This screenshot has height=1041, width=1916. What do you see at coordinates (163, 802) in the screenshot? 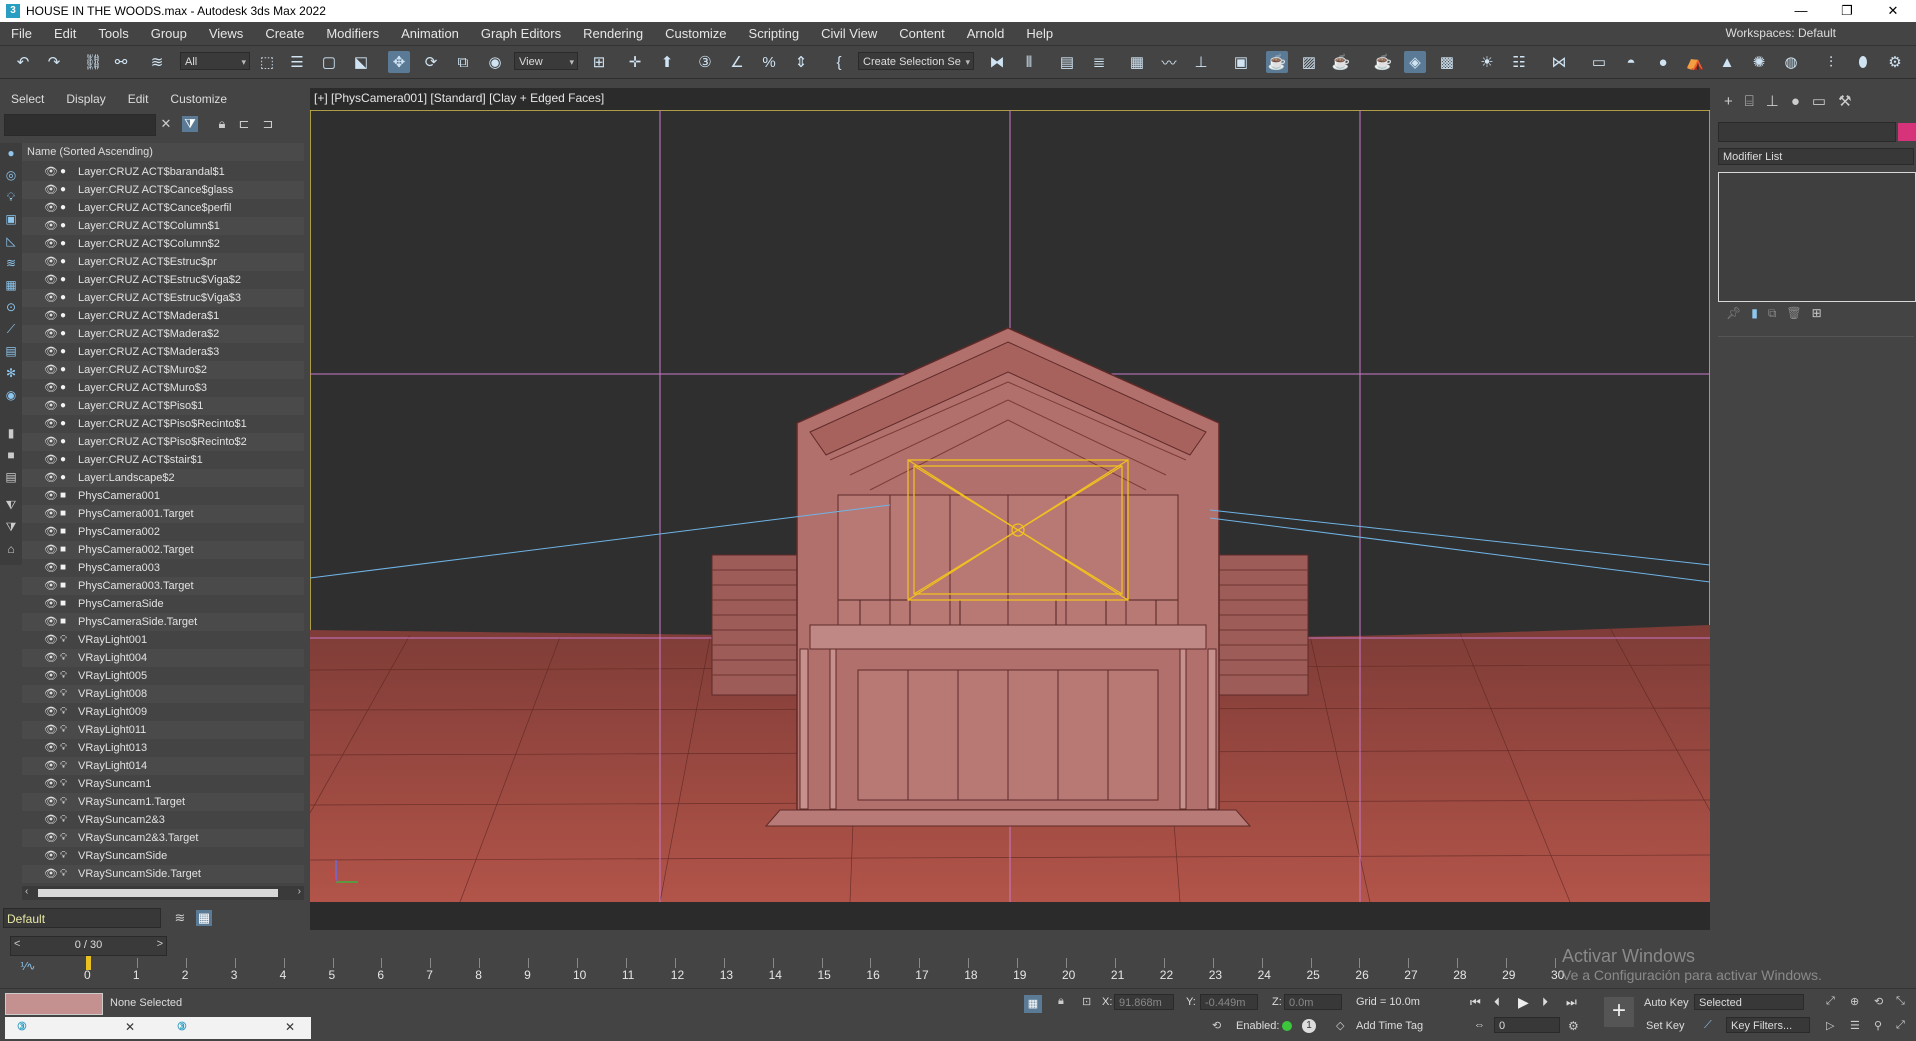
I see `scene-list-item: 👁︎ 💡︎ VRaySuncam1.Target` at bounding box center [163, 802].